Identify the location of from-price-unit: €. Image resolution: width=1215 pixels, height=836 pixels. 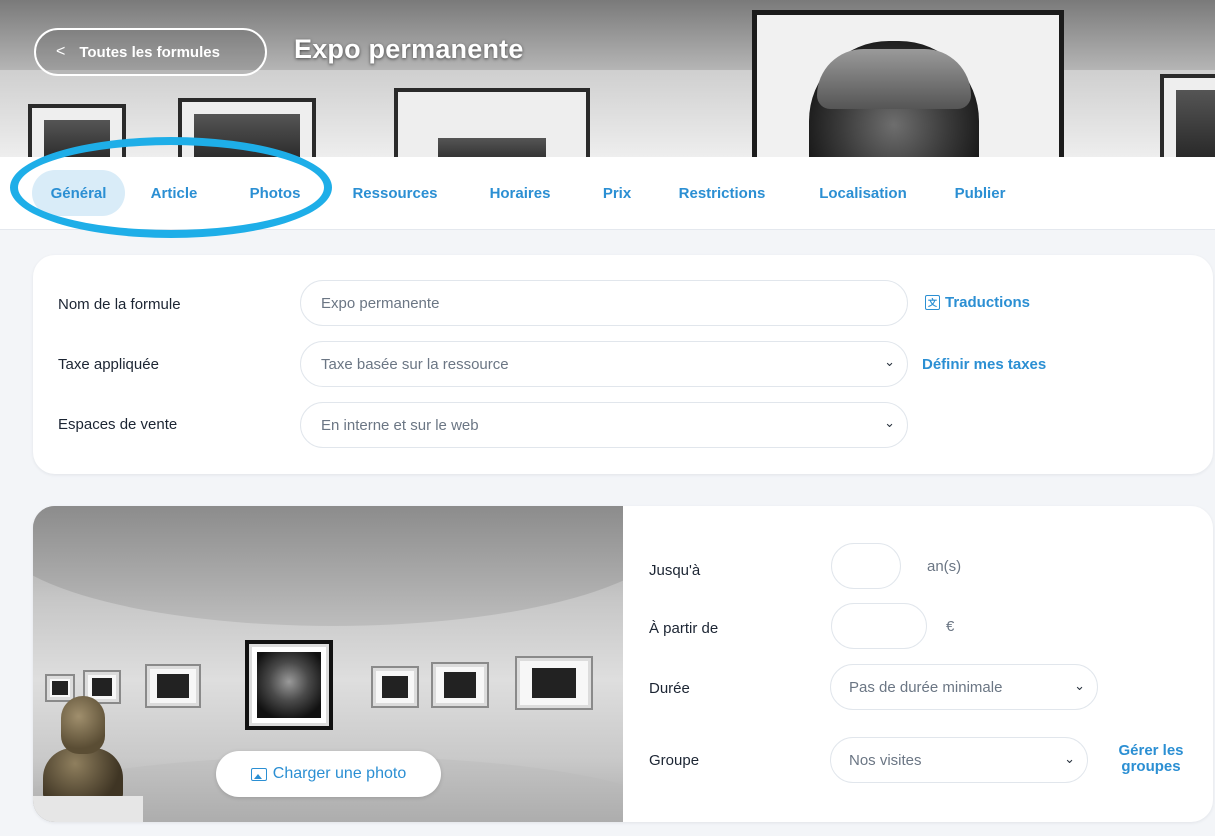
(950, 626).